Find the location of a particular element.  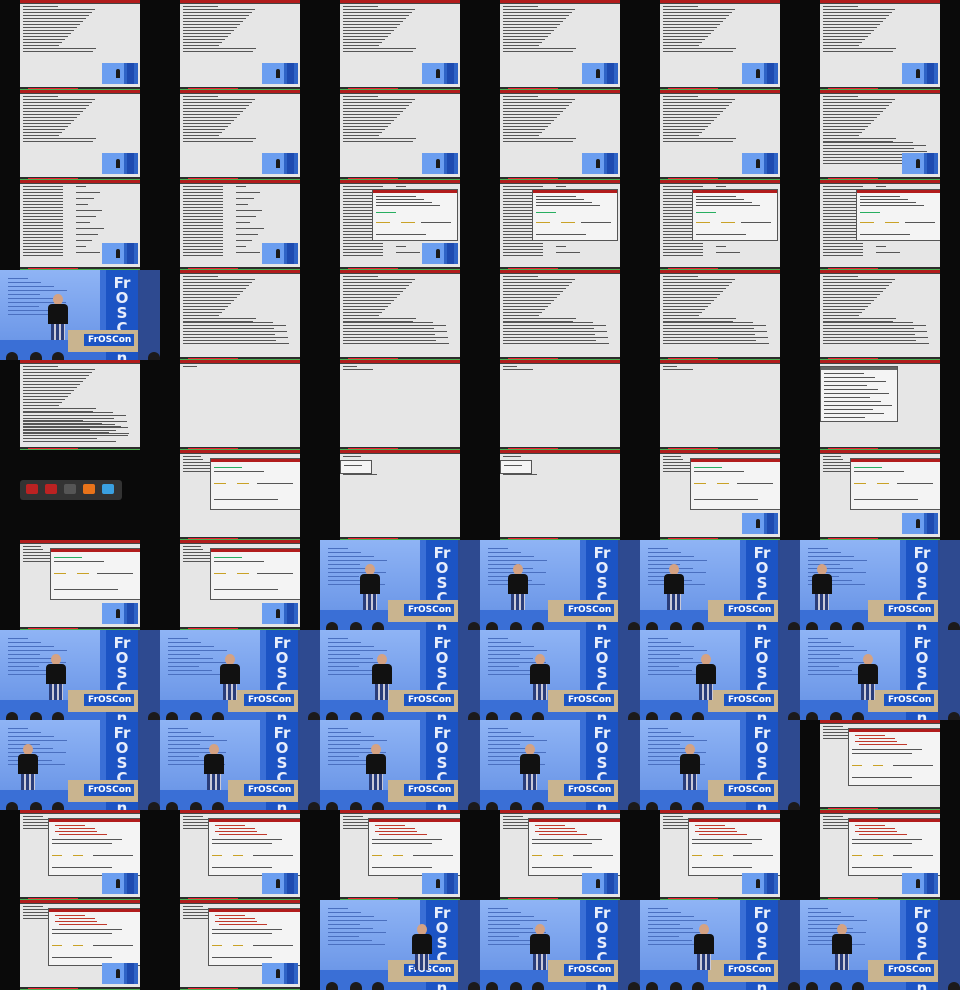

dialog-text-green is located at coordinates (546, 212).